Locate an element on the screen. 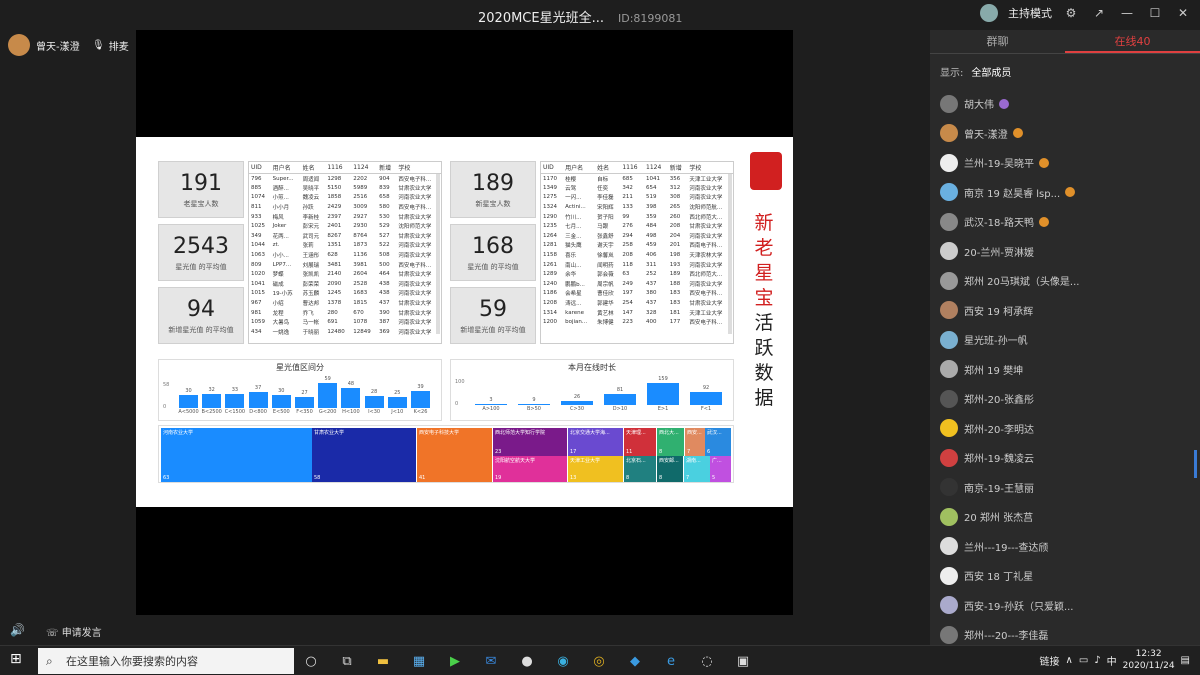 The width and height of the screenshot is (1200, 675). member-item: 西安 18 丁礼星 is located at coordinates (1065, 576).